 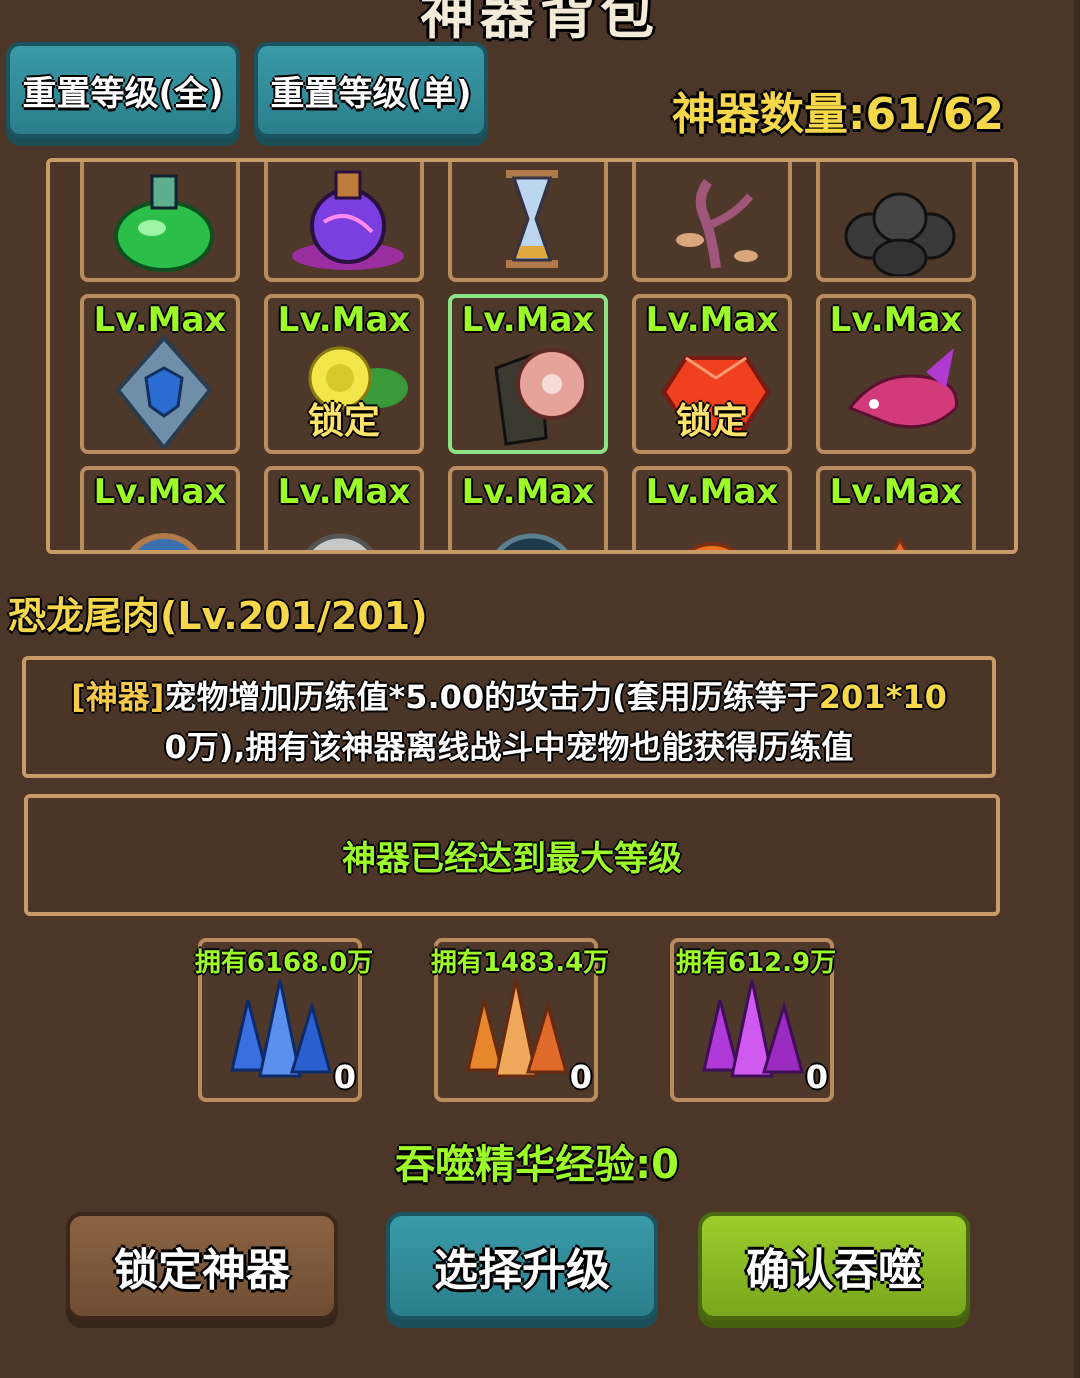 What do you see at coordinates (522, 1266) in the screenshot?
I see `select-upgrade-button: 选择升级` at bounding box center [522, 1266].